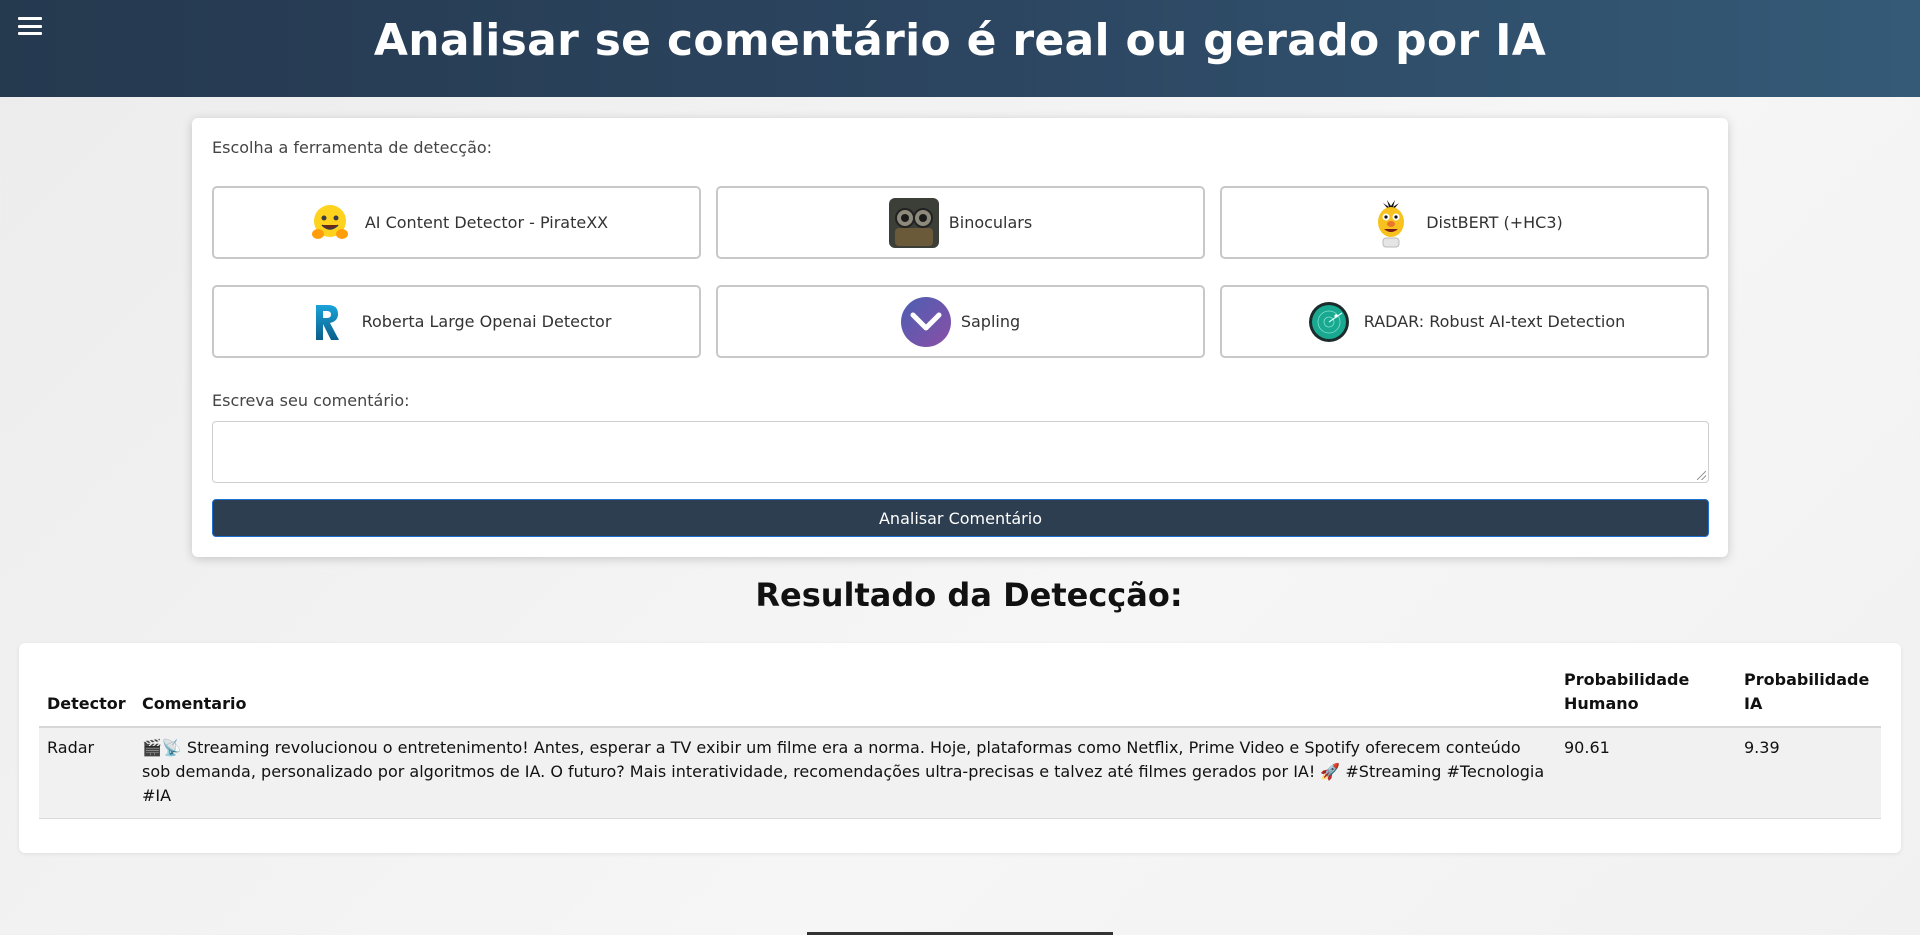  I want to click on cell-detector: Radar, so click(86, 773).